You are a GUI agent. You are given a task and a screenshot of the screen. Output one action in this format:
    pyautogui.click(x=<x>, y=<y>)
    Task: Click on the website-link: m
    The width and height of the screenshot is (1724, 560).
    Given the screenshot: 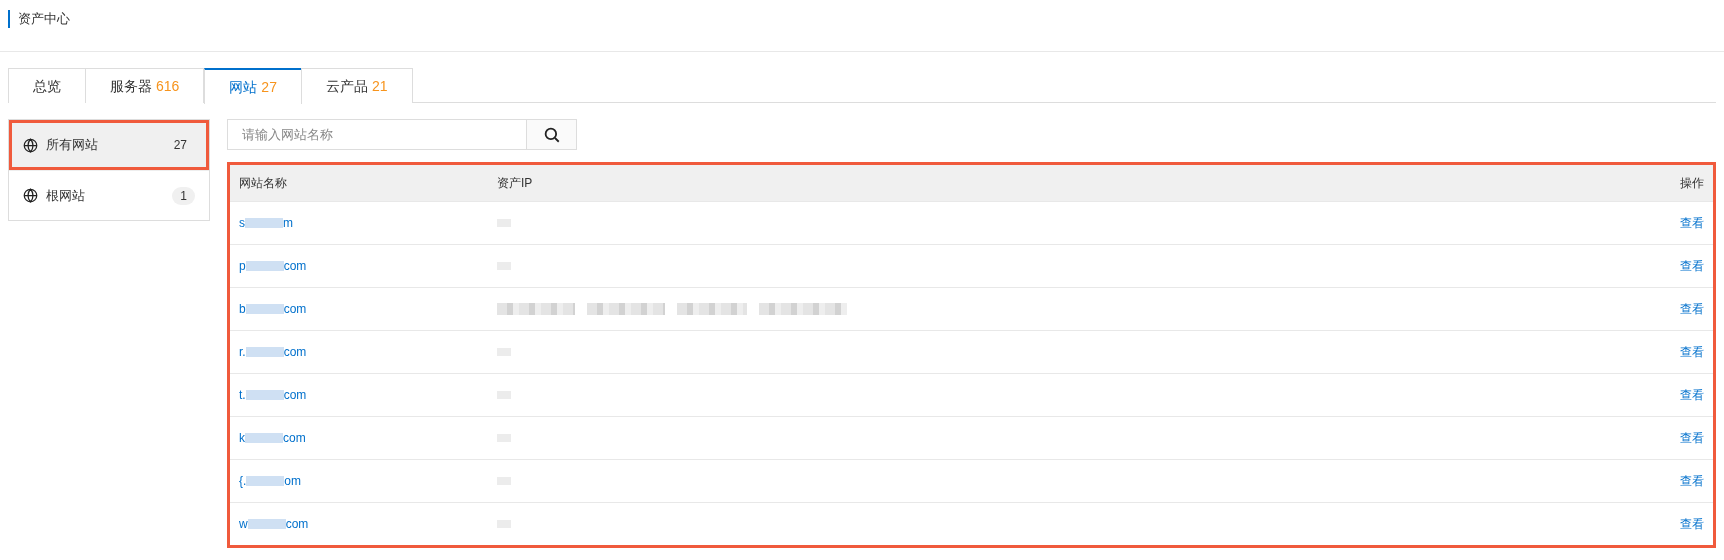 What is the action you would take?
    pyautogui.click(x=288, y=223)
    